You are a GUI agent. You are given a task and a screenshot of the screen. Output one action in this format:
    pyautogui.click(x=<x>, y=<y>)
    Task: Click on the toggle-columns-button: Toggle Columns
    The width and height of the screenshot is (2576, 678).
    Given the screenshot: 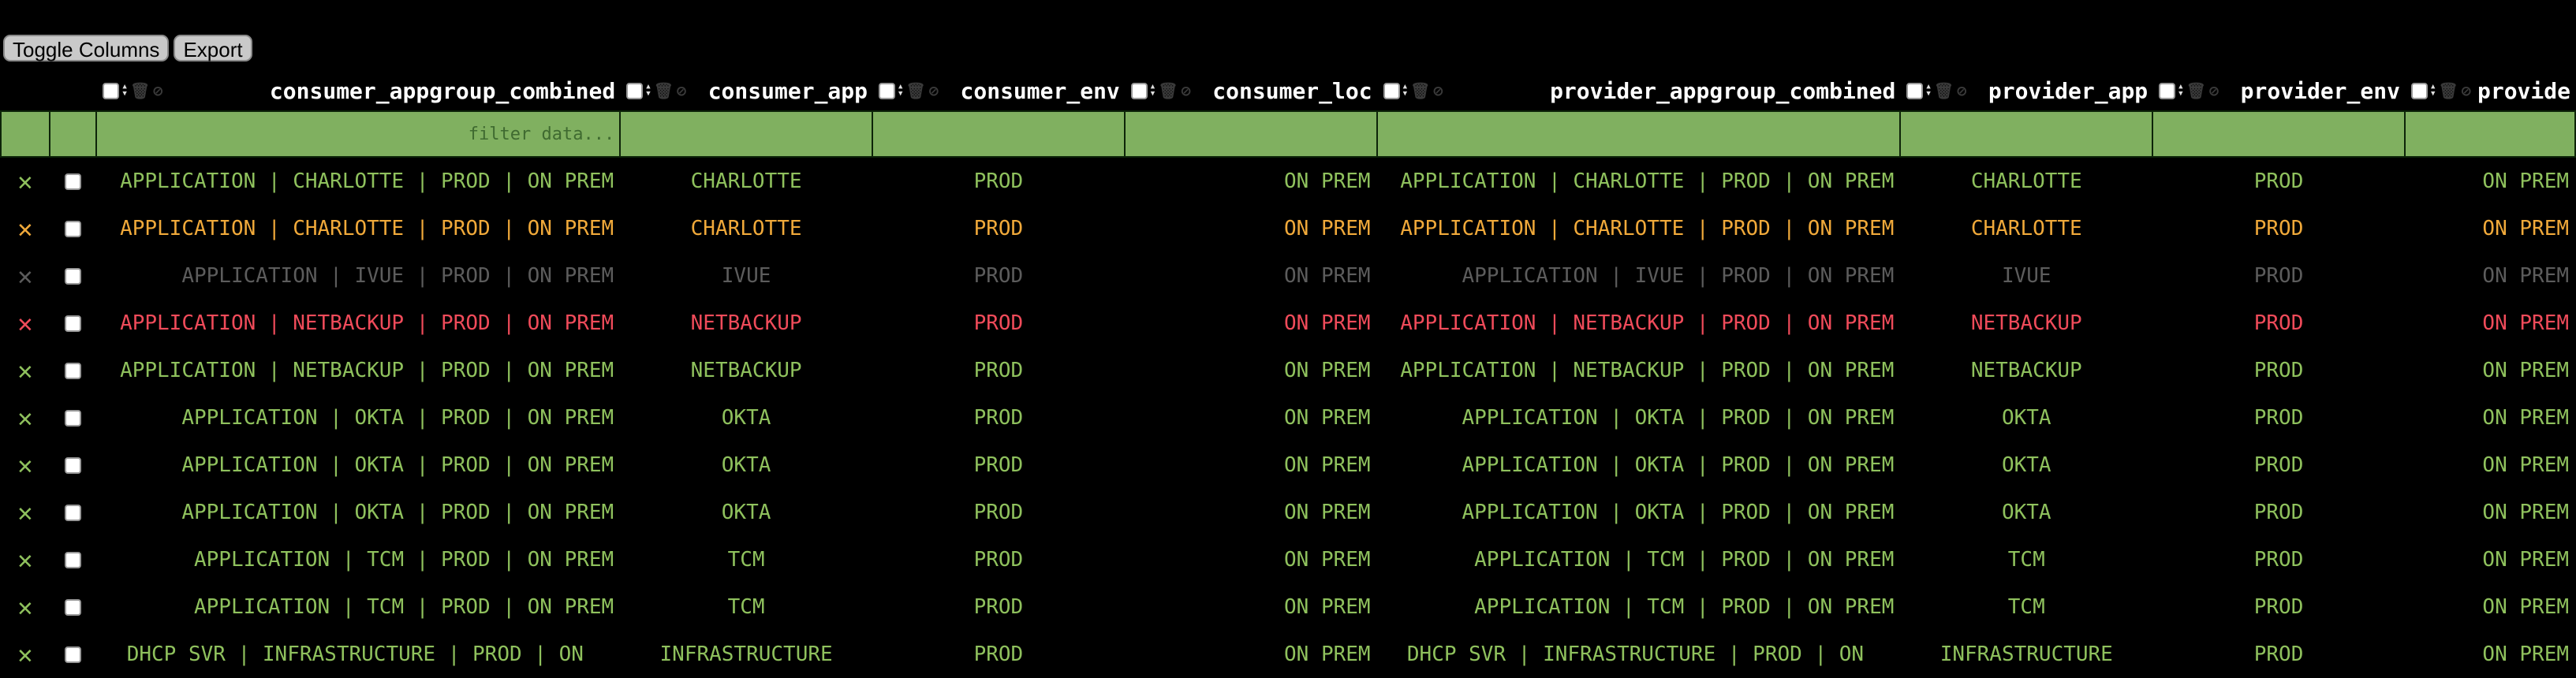 What is the action you would take?
    pyautogui.click(x=86, y=48)
    